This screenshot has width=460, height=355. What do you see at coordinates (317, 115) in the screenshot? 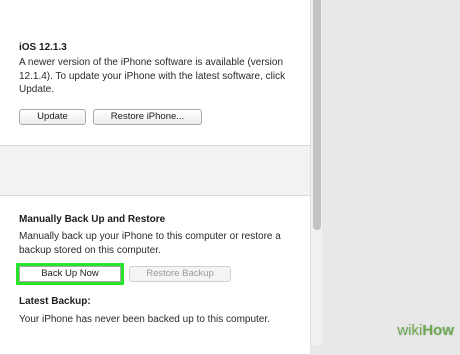
I see `scrollbar-thumb` at bounding box center [317, 115].